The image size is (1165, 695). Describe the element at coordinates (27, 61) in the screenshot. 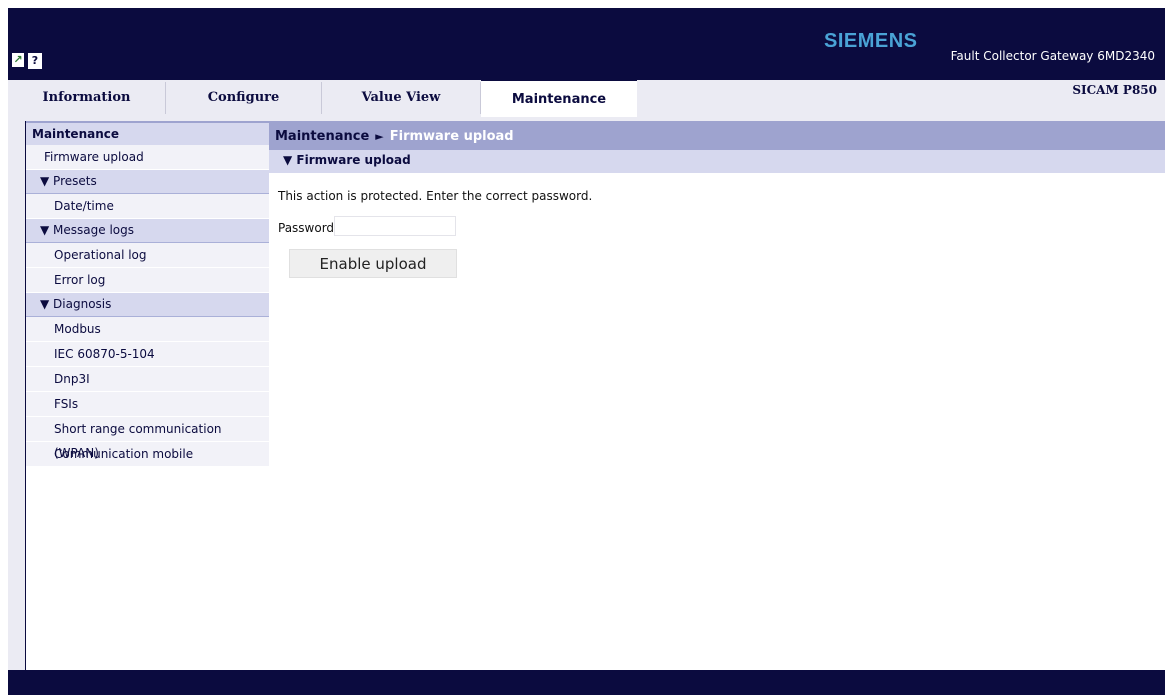

I see `header-icons: ↗ ?` at that location.